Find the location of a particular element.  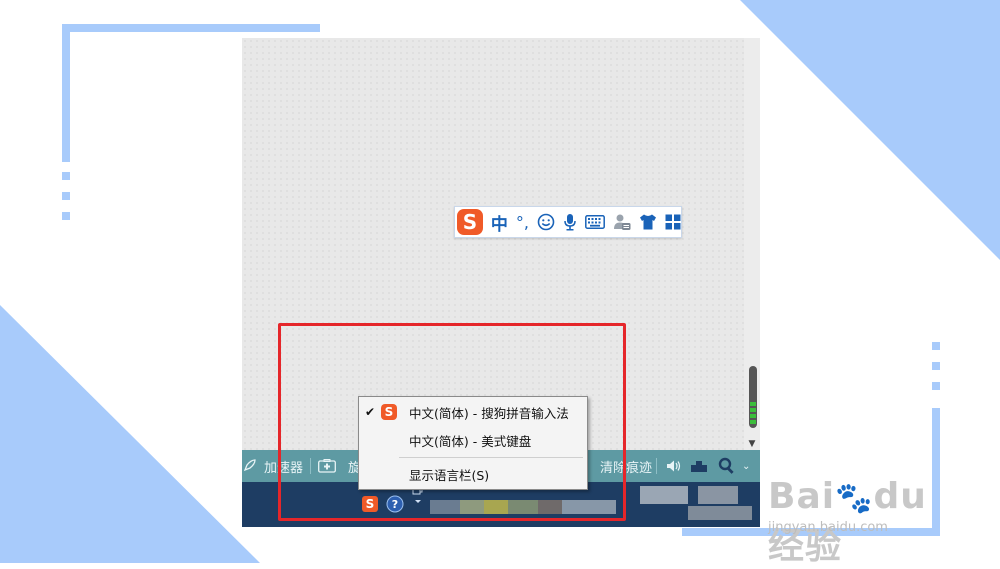

rocket-icon is located at coordinates (249, 466).